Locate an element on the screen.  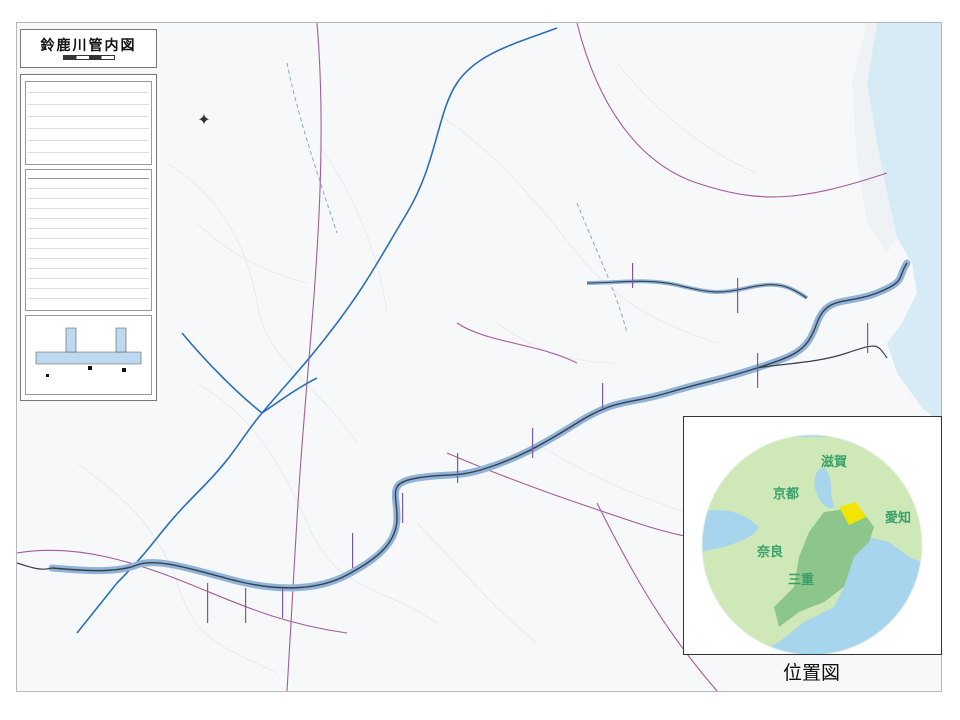
compass-rose-icon: ✦ is located at coordinates (204, 119).